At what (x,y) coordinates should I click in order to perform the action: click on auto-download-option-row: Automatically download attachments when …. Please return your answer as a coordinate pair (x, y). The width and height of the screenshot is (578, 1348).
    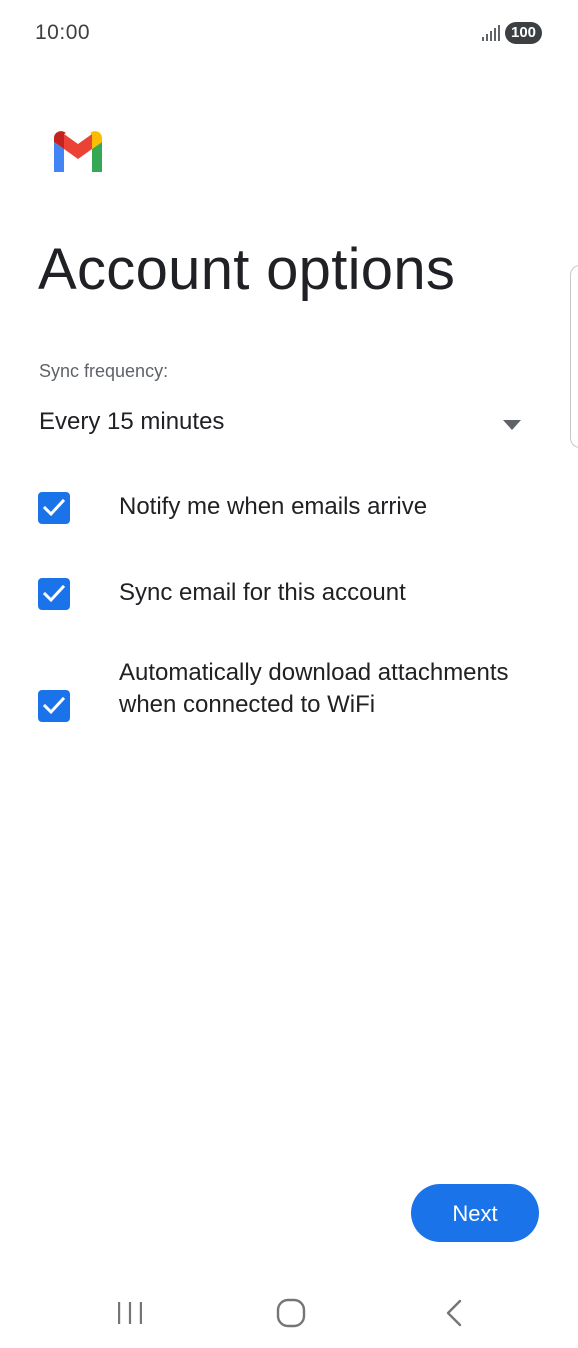
    Looking at the image, I should click on (288, 707).